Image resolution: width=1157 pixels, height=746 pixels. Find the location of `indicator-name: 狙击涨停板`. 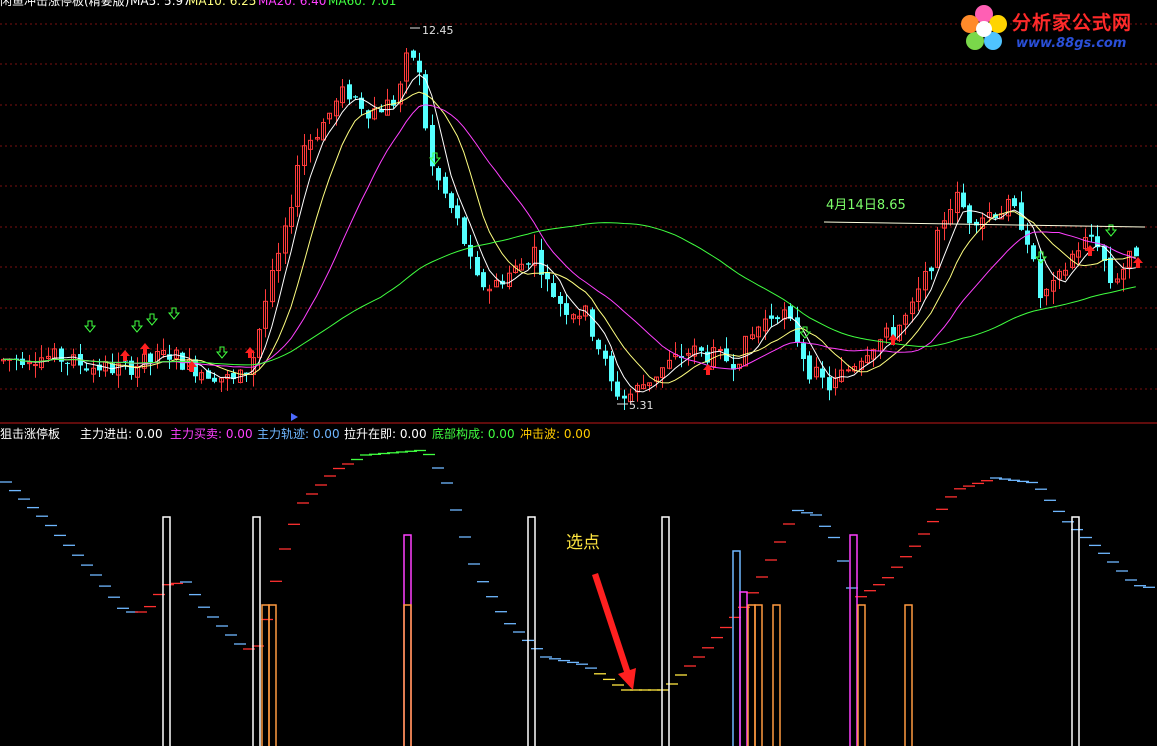

indicator-name: 狙击涨停板 is located at coordinates (30, 434).